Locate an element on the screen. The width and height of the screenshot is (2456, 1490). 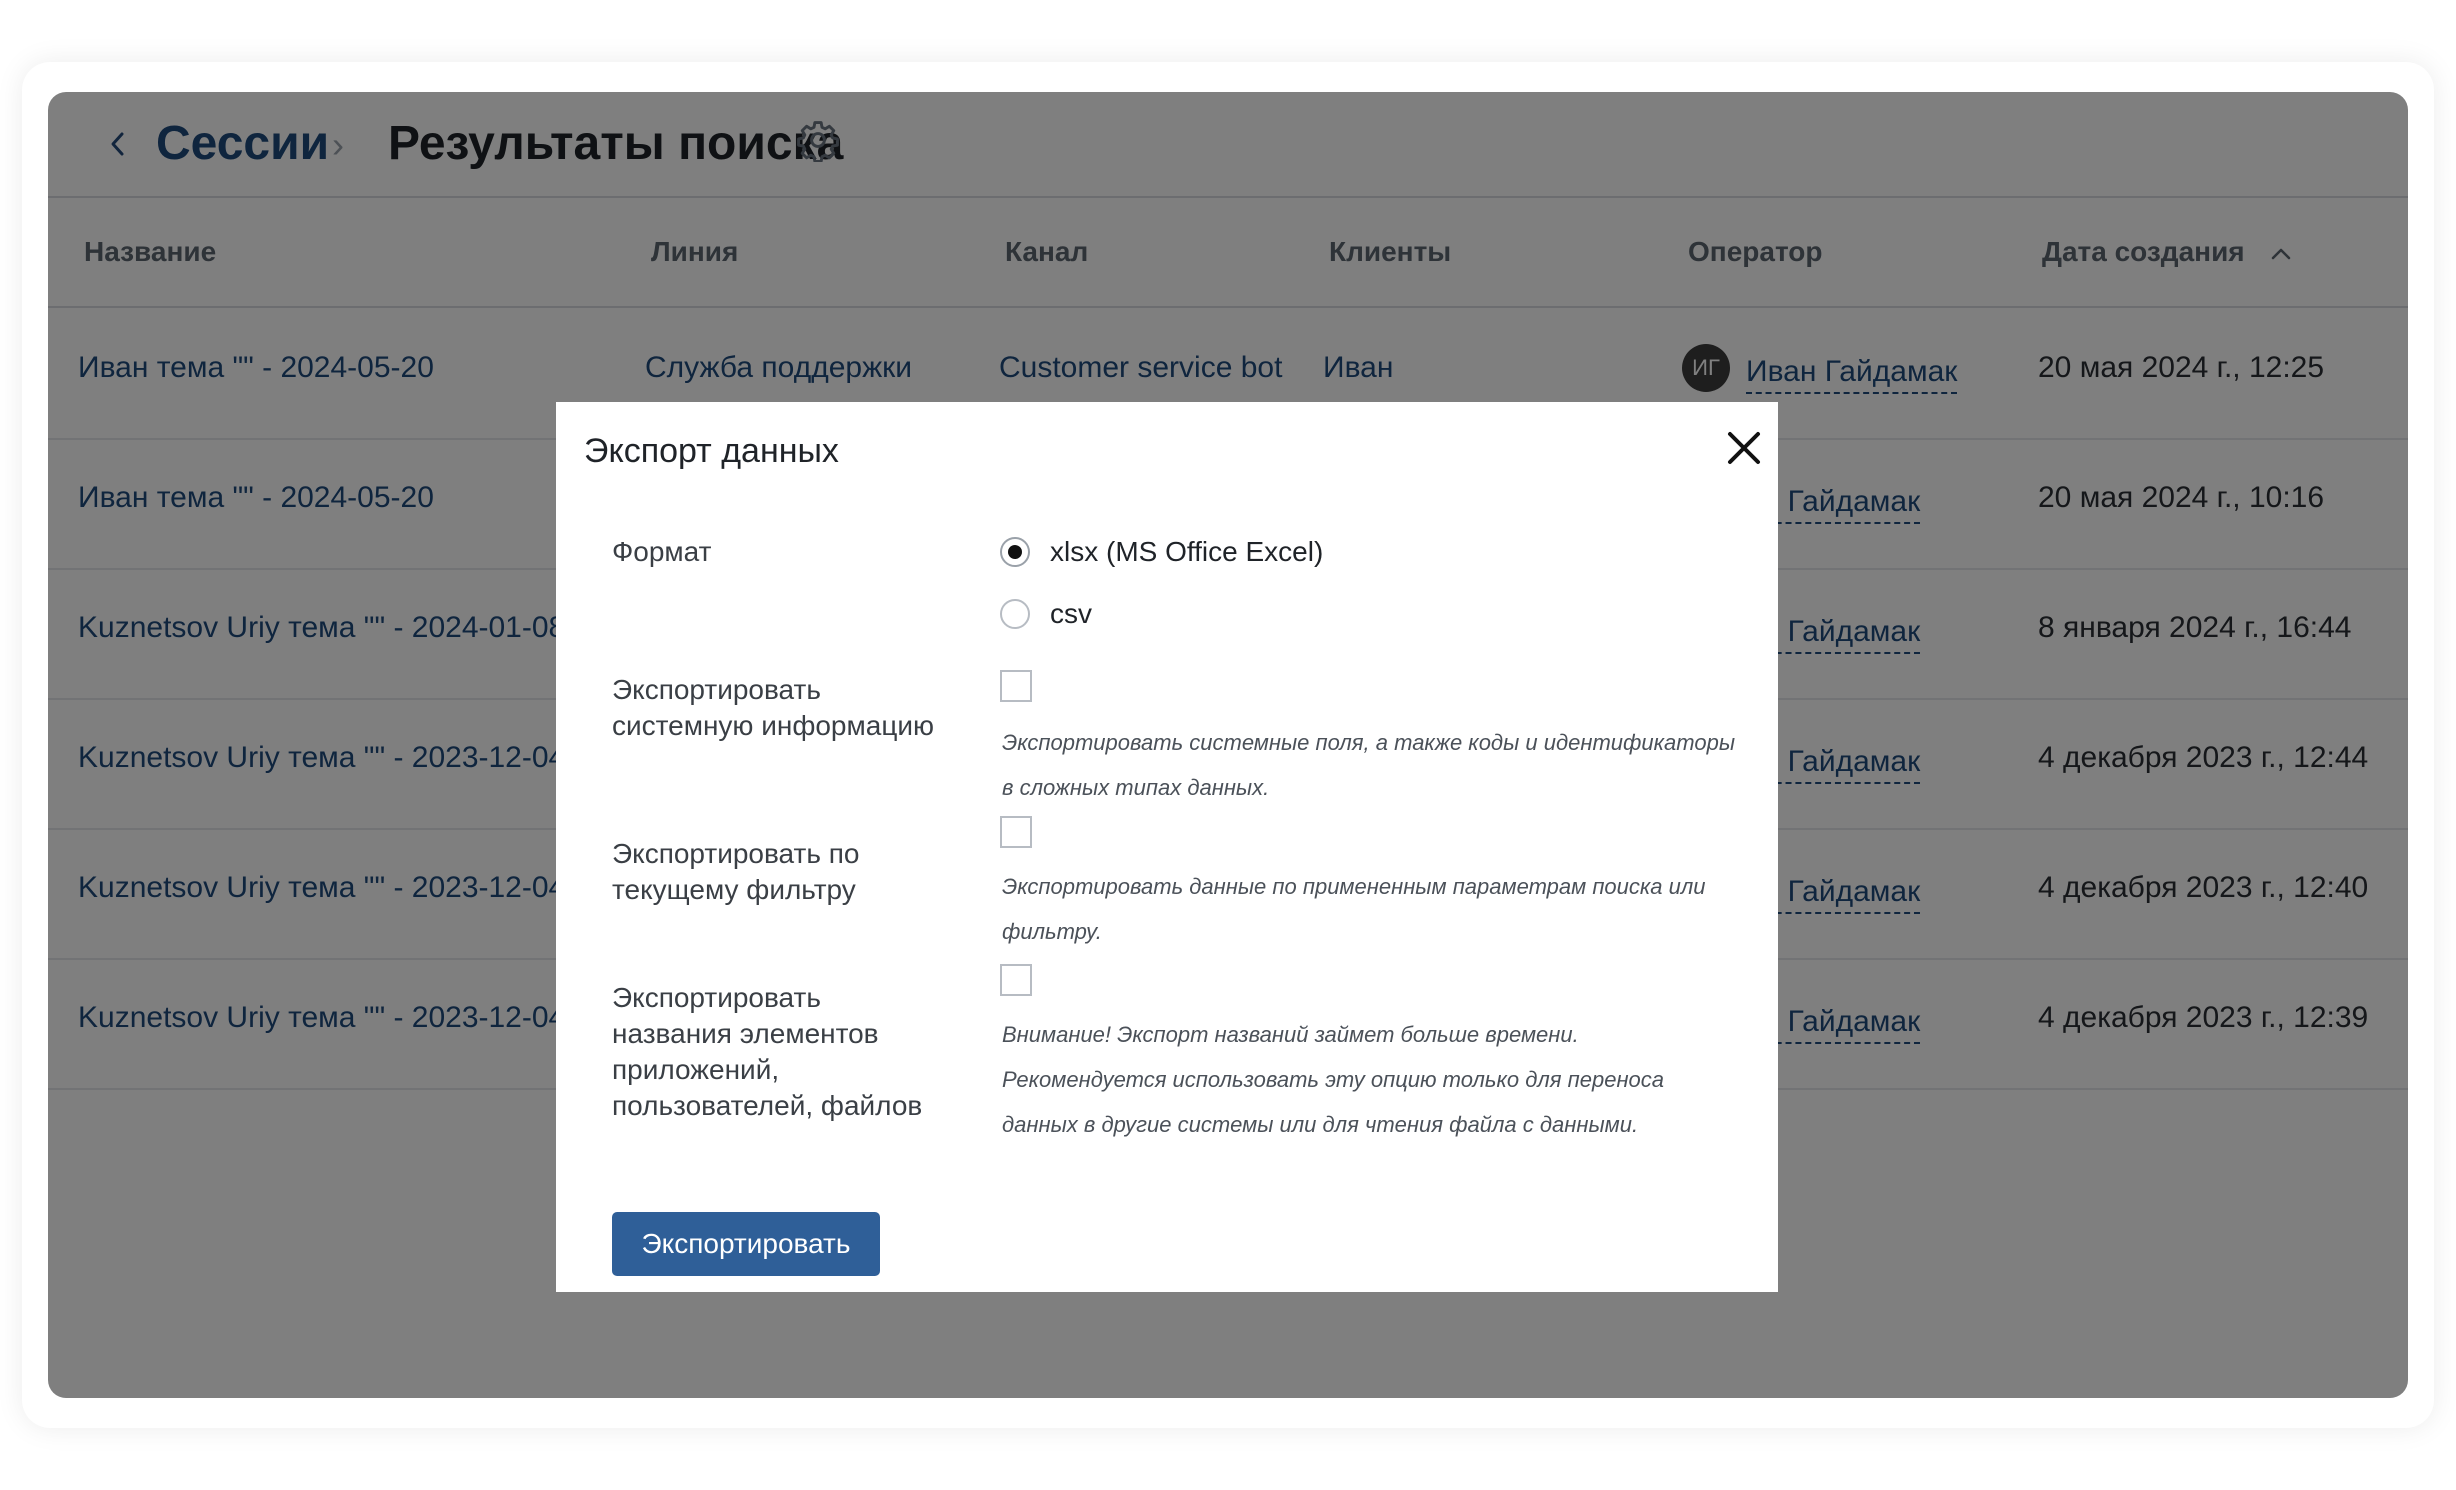
current-filter-checkbox is located at coordinates (1016, 832).